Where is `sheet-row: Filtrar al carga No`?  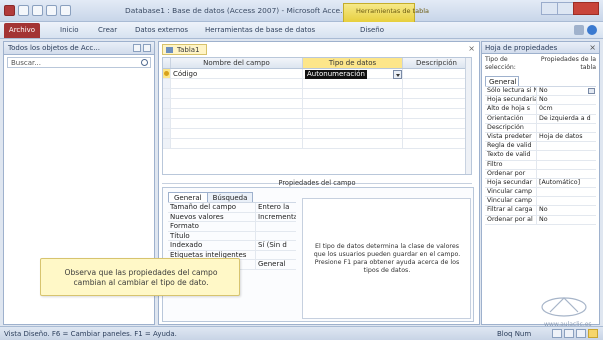 sheet-row: Filtrar al carga No is located at coordinates (540, 211).